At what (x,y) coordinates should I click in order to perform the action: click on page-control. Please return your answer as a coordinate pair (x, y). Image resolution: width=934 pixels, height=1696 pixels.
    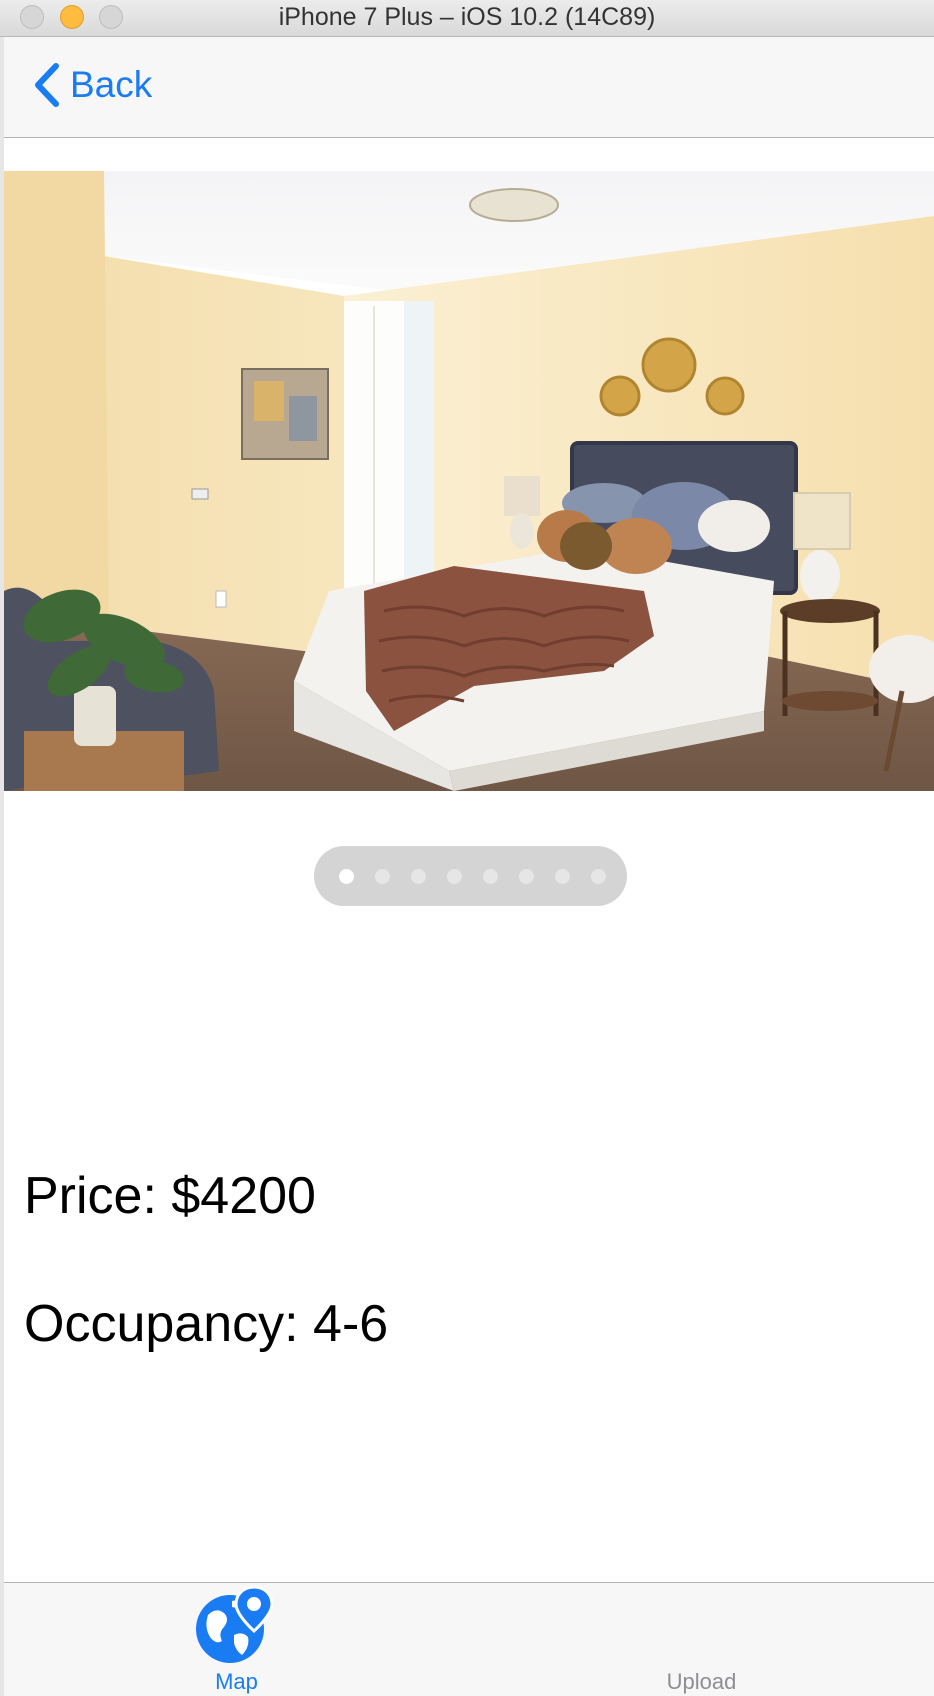
    Looking at the image, I should click on (470, 876).